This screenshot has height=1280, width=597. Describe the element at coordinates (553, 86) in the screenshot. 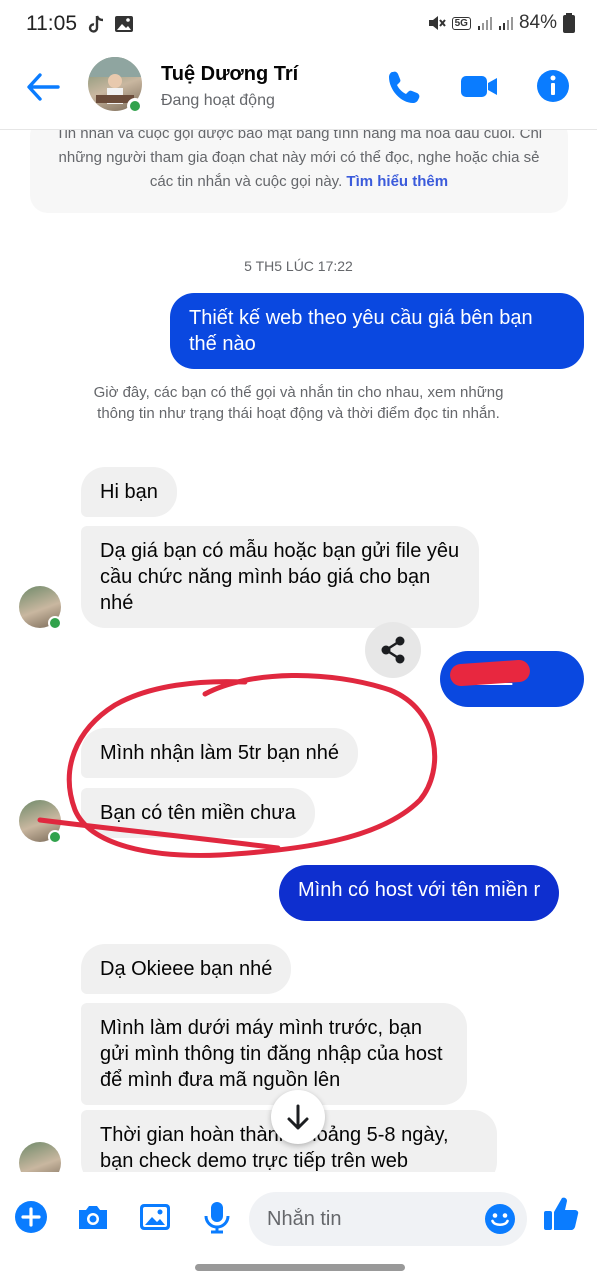

I see `info-icon` at that location.